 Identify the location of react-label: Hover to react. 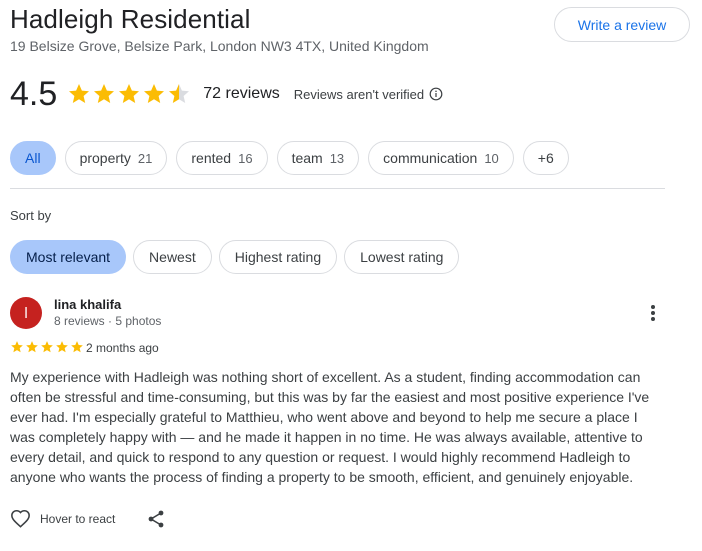
(78, 518).